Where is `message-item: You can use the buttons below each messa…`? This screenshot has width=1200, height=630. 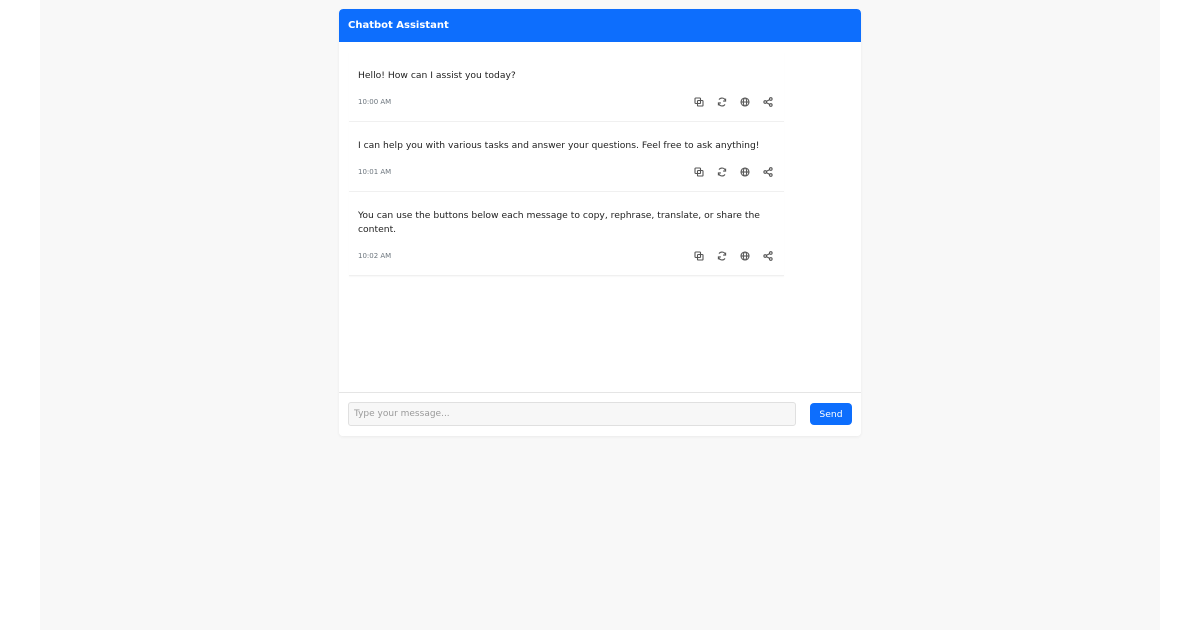
message-item: You can use the buttons below each messa… is located at coordinates (566, 234).